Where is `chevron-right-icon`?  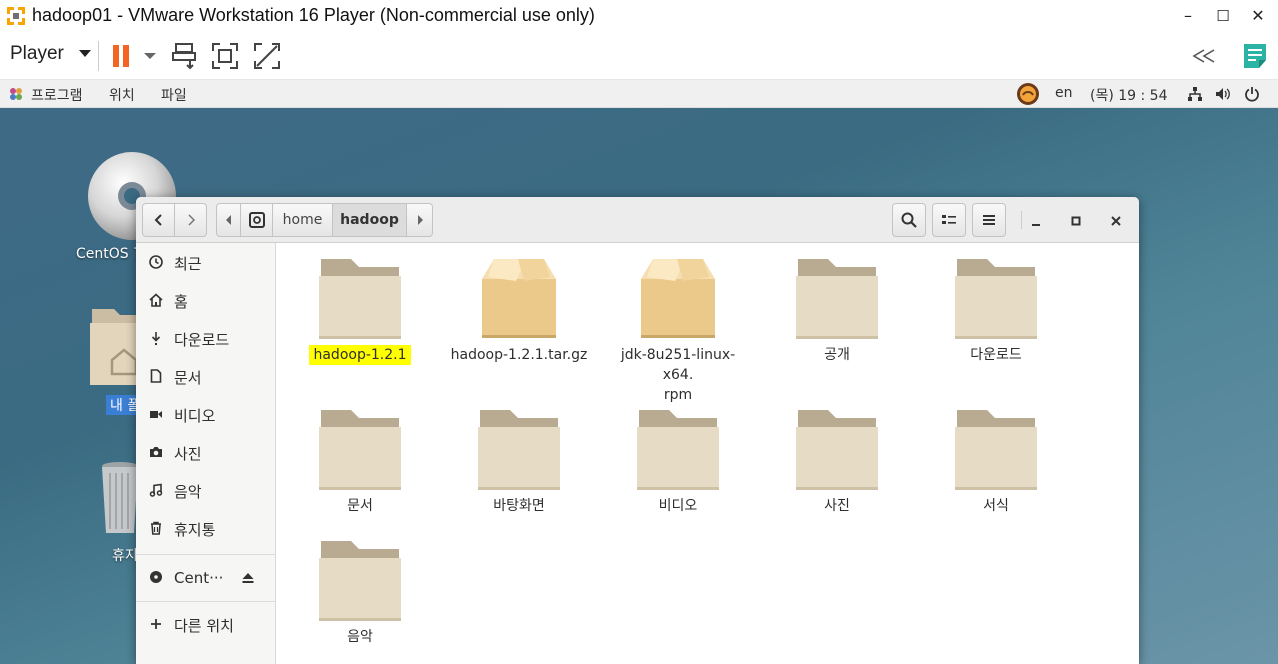
chevron-right-icon is located at coordinates (191, 220).